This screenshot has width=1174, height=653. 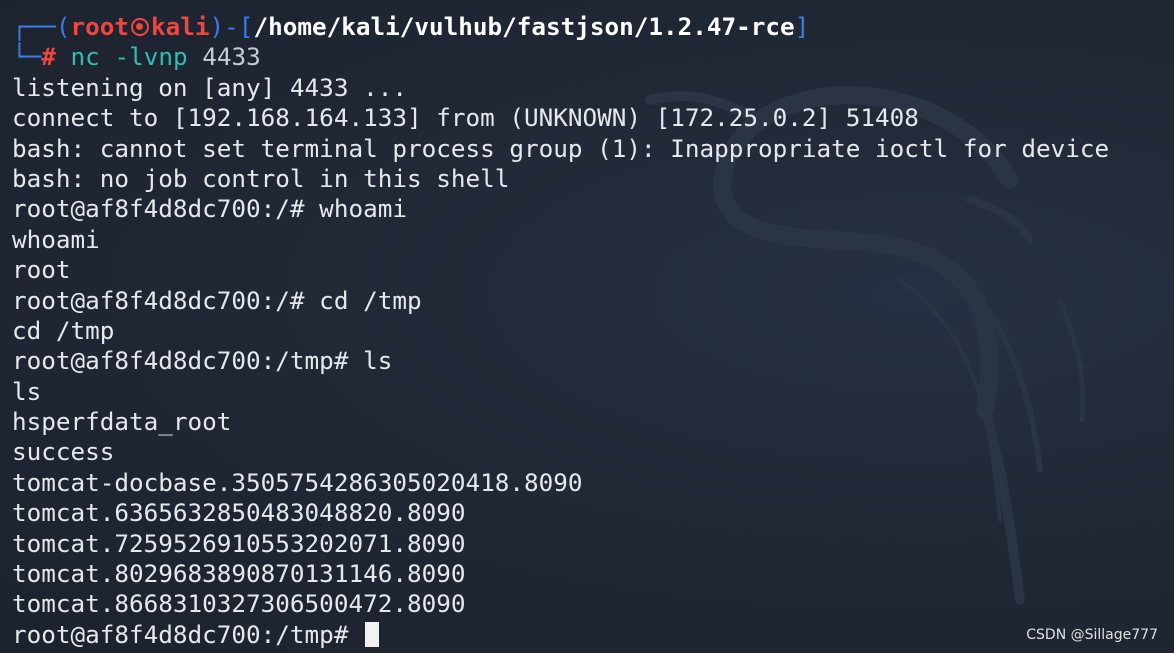 I want to click on output-line: tomcat.8029683890870131146.8090, so click(x=239, y=574).